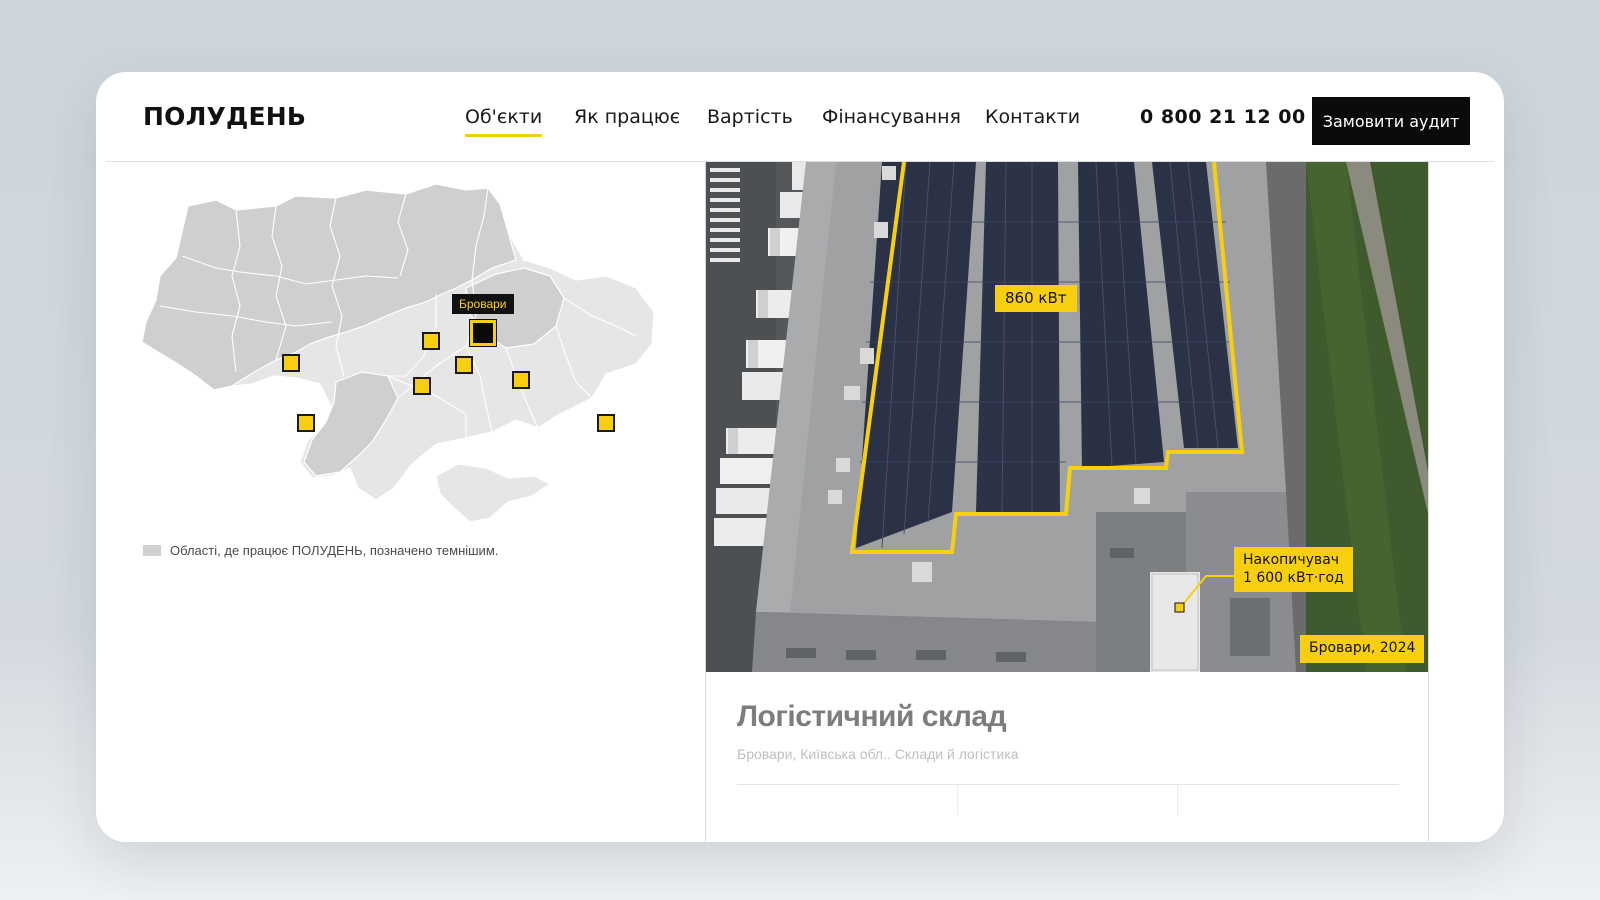  What do you see at coordinates (291, 363) in the screenshot?
I see `map-marker-lviv` at bounding box center [291, 363].